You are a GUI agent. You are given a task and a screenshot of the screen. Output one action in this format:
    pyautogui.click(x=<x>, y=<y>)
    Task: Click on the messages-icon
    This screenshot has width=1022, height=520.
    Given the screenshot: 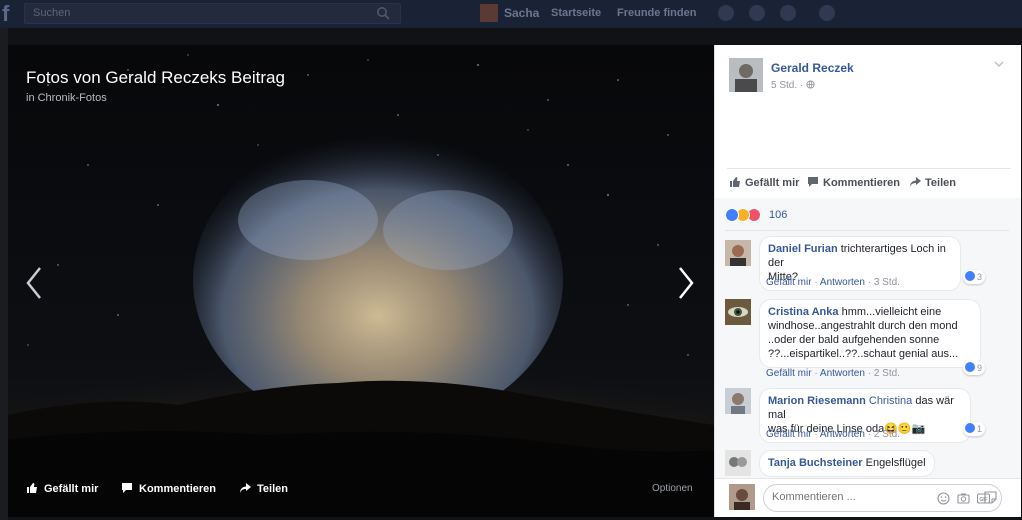 What is the action you would take?
    pyautogui.click(x=757, y=13)
    